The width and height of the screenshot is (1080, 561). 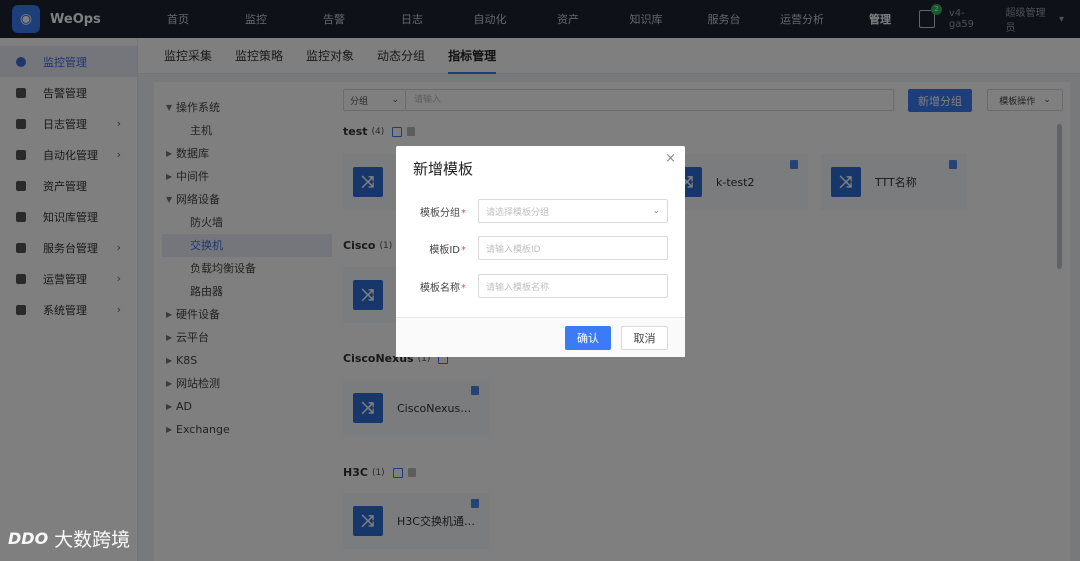 What do you see at coordinates (573, 286) in the screenshot?
I see `template-name-input: 请输入模板名称` at bounding box center [573, 286].